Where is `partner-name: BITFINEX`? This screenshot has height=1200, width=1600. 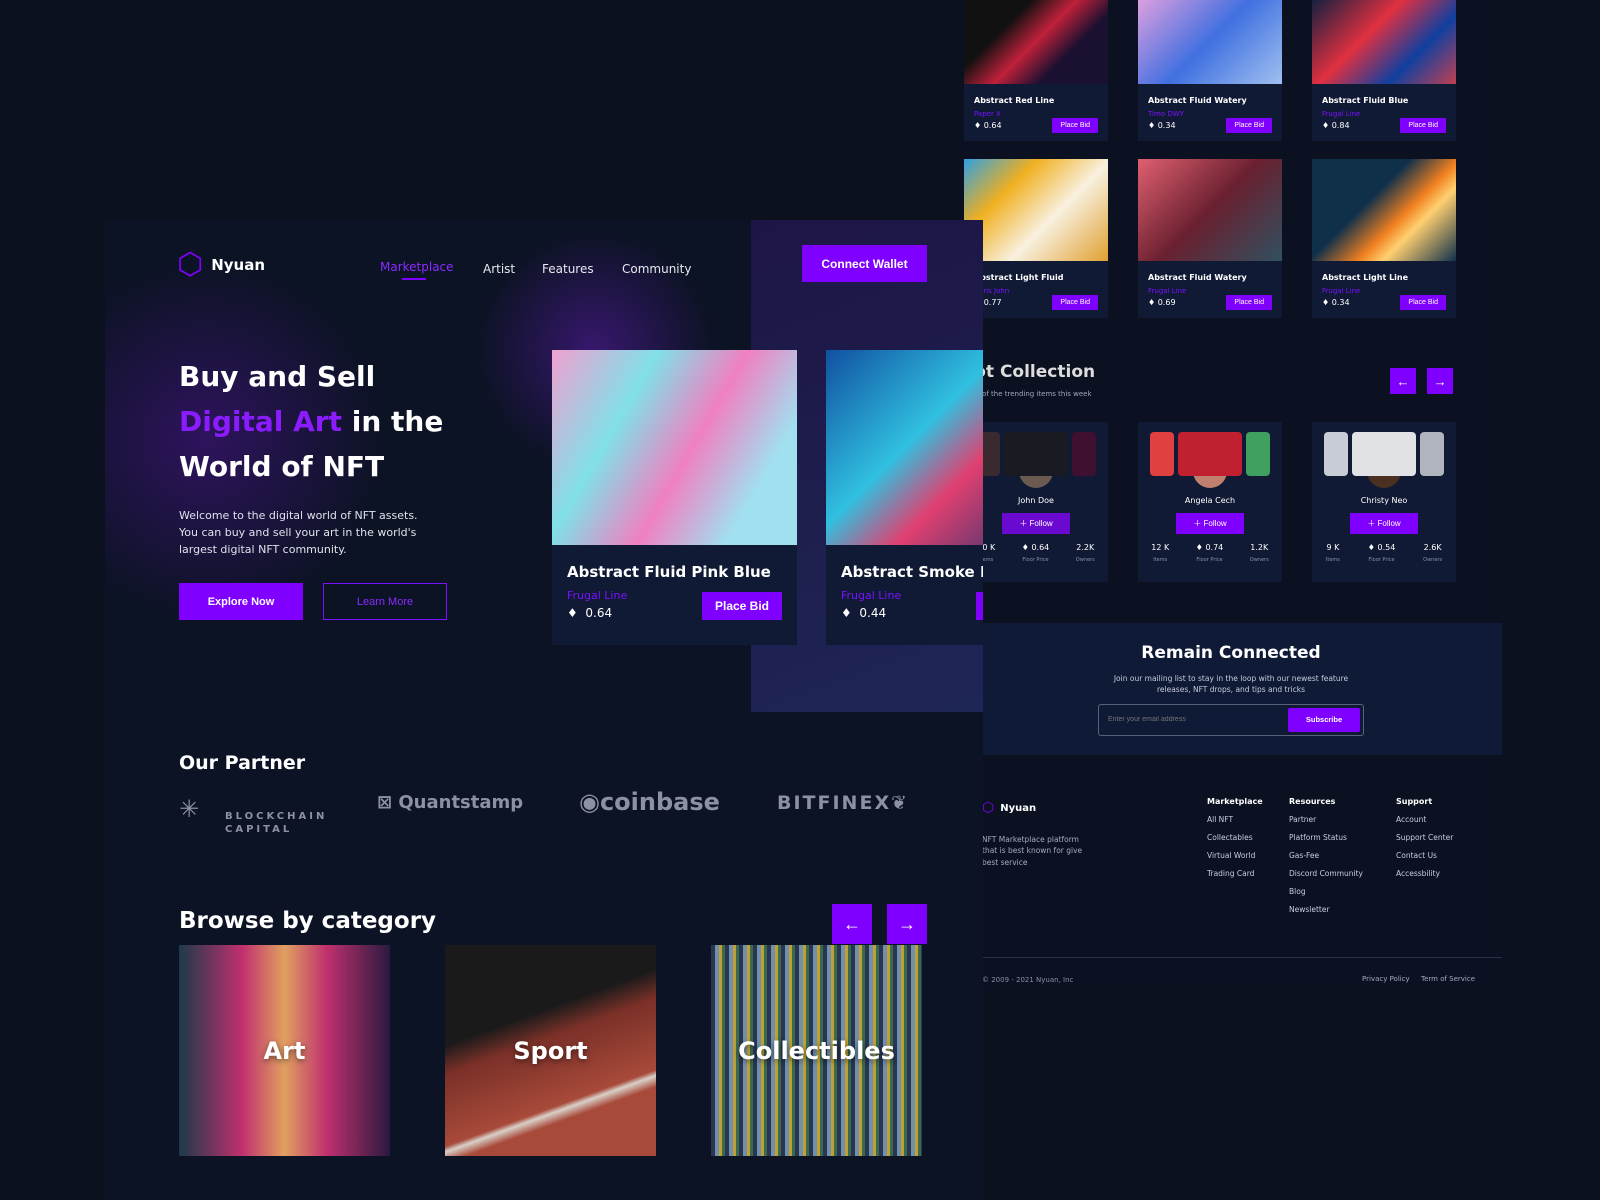
partner-name: BITFINEX is located at coordinates (834, 803).